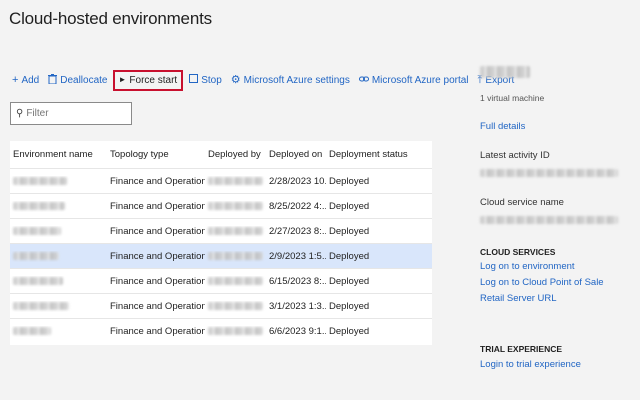 The image size is (640, 400). What do you see at coordinates (122, 79) in the screenshot?
I see `play-icon: ►` at bounding box center [122, 79].